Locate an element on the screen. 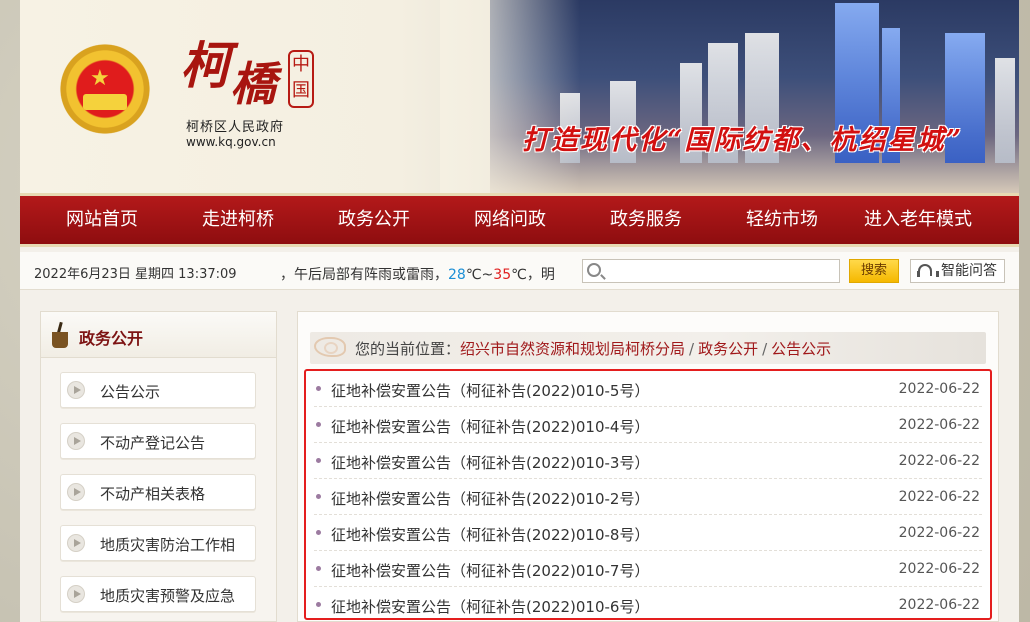  sidebar-item-property-registration: 不动产登记公告 is located at coordinates (158, 441).